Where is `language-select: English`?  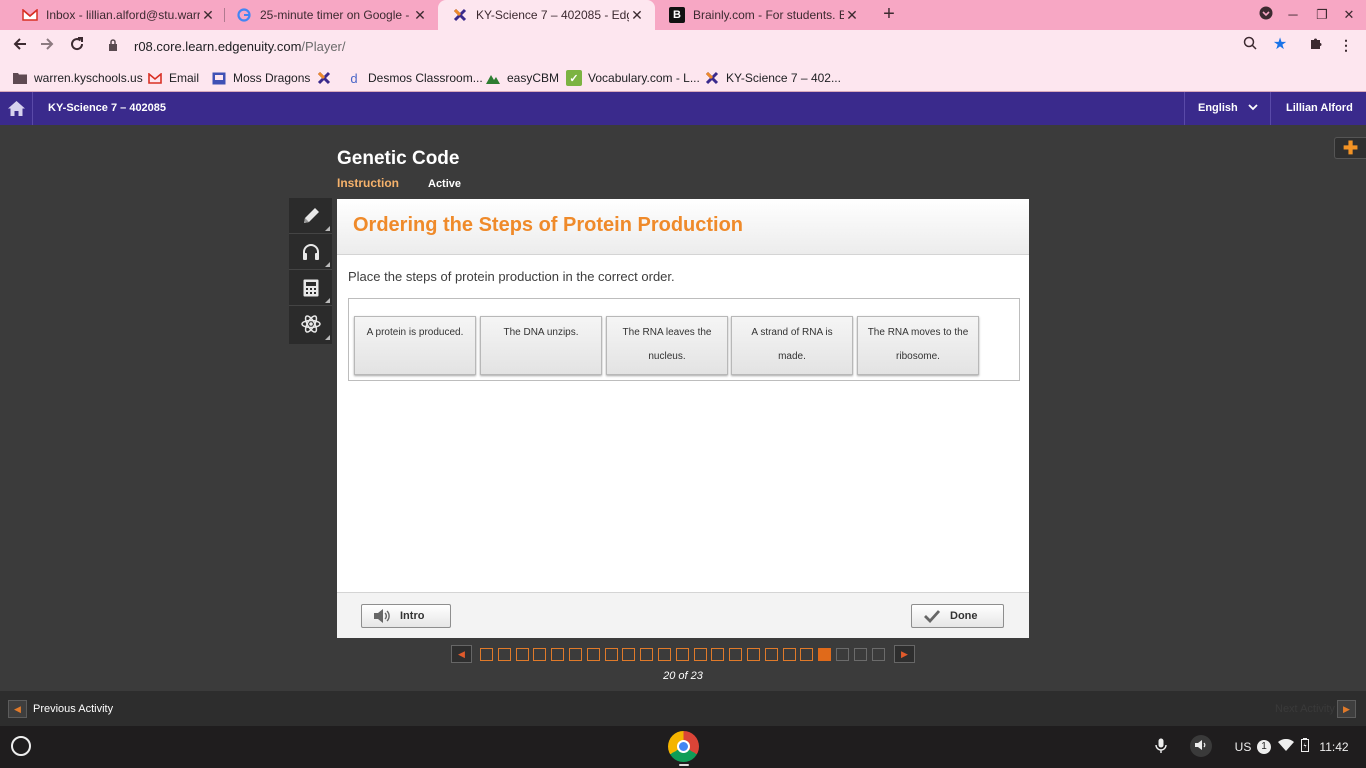 language-select: English is located at coordinates (1227, 108).